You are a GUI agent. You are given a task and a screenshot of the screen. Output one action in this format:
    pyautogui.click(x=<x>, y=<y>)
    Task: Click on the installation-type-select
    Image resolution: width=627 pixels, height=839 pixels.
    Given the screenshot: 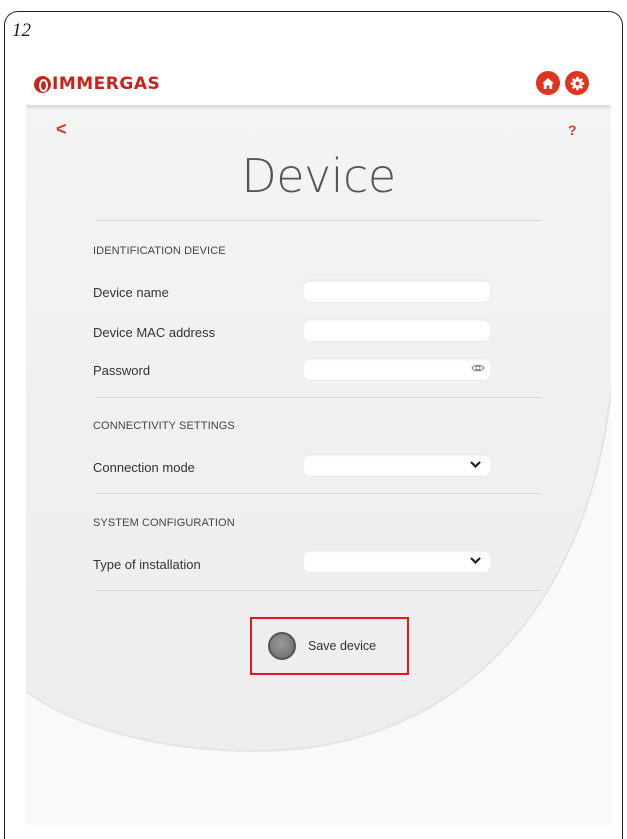 What is the action you would take?
    pyautogui.click(x=397, y=561)
    